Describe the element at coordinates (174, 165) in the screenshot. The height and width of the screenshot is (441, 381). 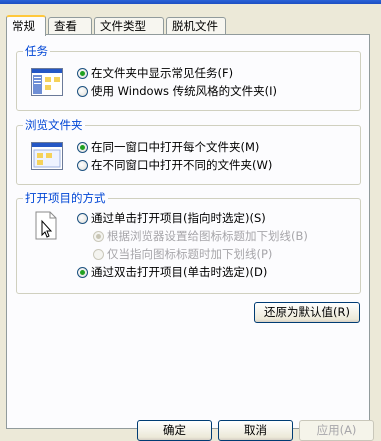
I see `separate-window-option: 在不同窗口中打开不同的文件夹(W)` at that location.